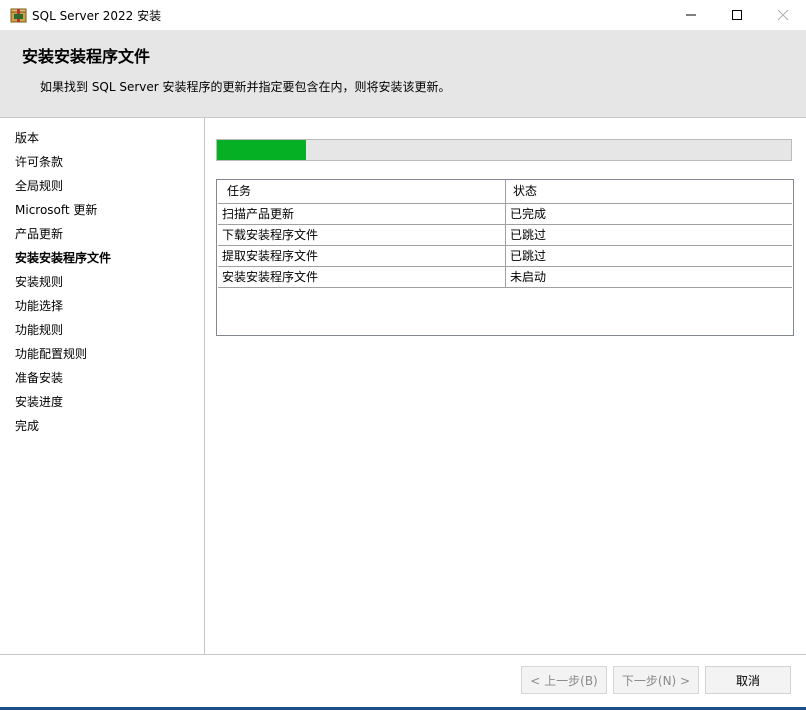 The width and height of the screenshot is (806, 711). Describe the element at coordinates (39, 162) in the screenshot. I see `sidebar-item-license-terms: 许可条款` at that location.